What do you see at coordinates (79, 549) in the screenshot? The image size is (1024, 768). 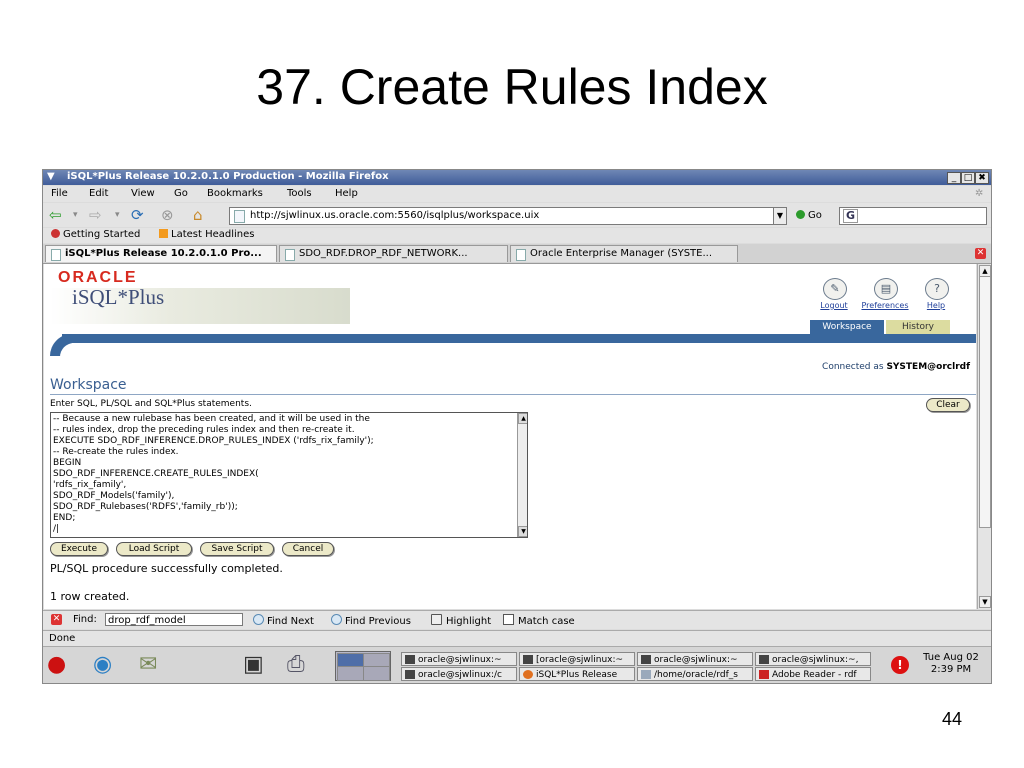 I see `execute-button: Execute` at bounding box center [79, 549].